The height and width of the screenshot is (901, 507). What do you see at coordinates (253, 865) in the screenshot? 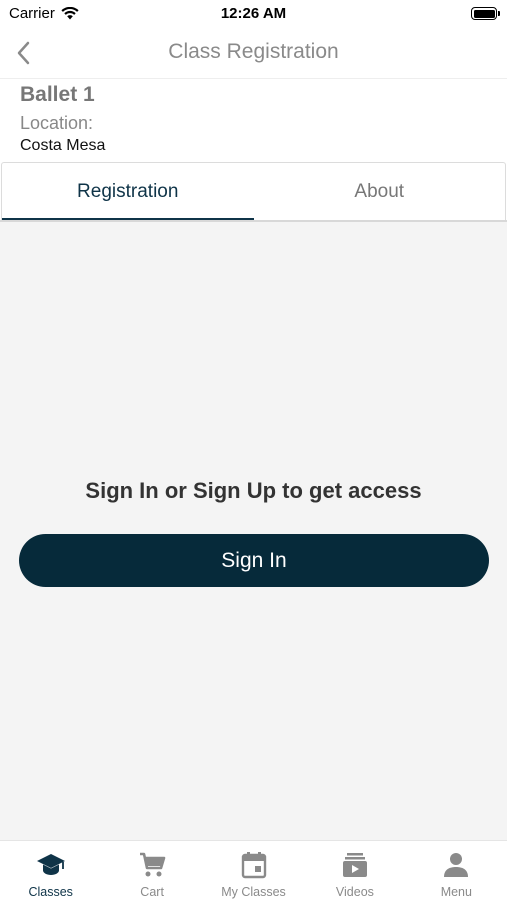
I see `calendar-icon` at bounding box center [253, 865].